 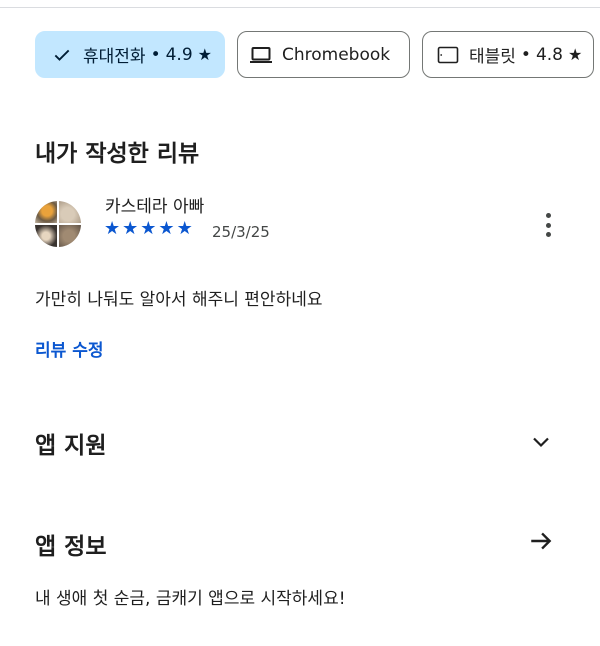 What do you see at coordinates (155, 207) in the screenshot?
I see `reviewer-name: 카스테라 아빠` at bounding box center [155, 207].